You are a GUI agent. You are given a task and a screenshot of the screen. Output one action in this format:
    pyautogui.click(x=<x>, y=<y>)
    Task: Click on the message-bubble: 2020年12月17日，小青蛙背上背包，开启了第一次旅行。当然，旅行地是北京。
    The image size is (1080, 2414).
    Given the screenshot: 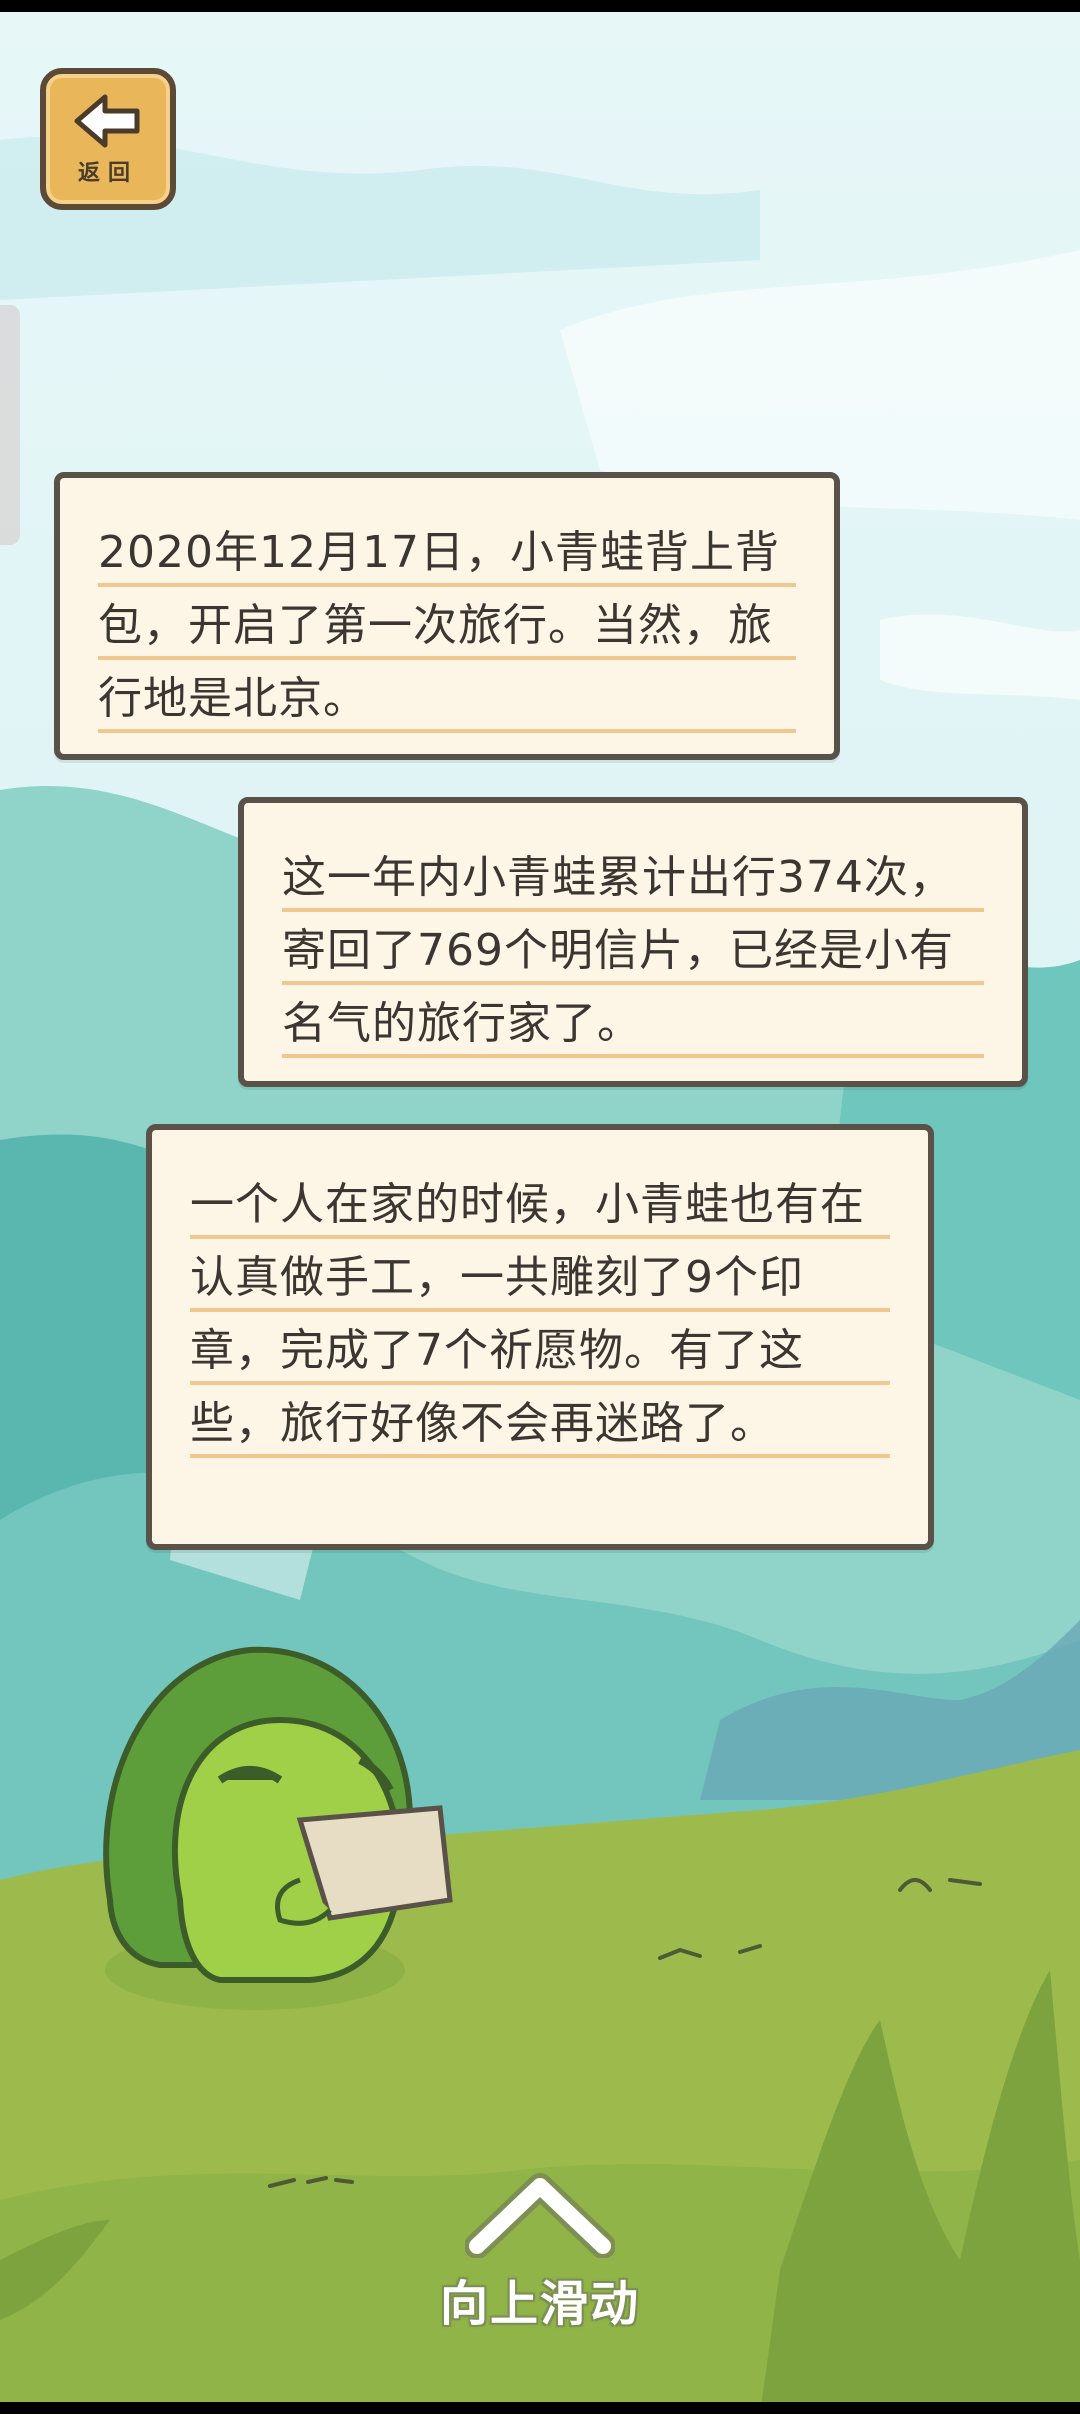 What is the action you would take?
    pyautogui.click(x=447, y=616)
    